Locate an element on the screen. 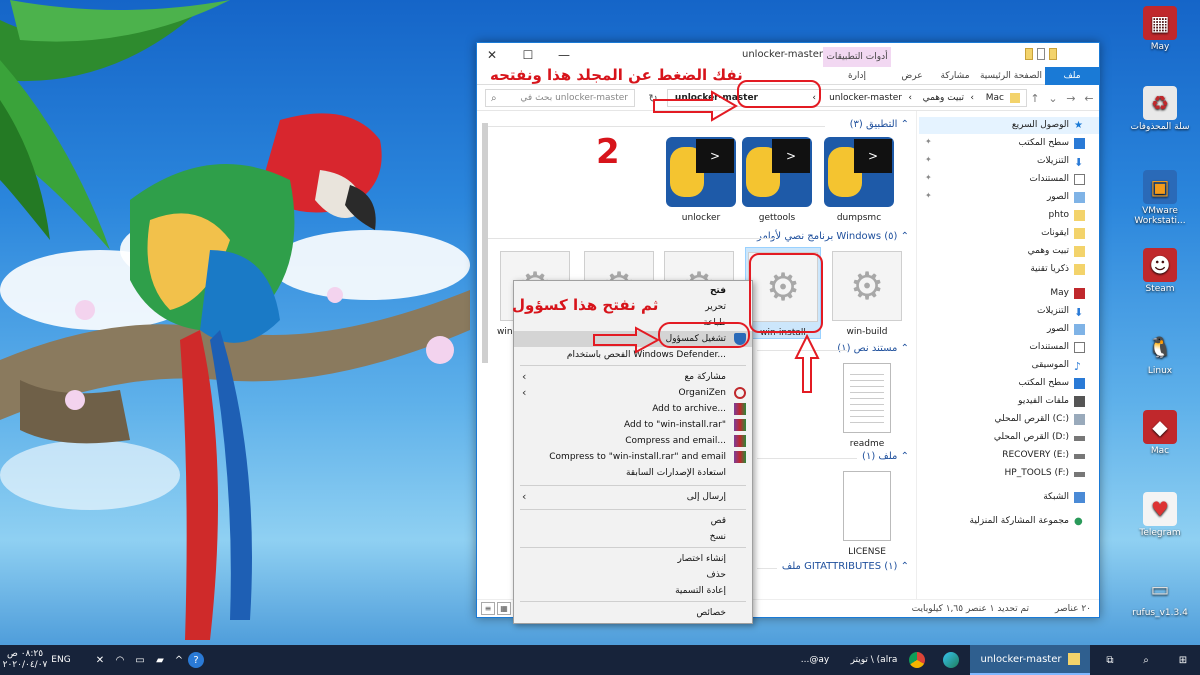 The height and width of the screenshot is (675, 1200). up-arrow-icon: ↑ is located at coordinates (1035, 98).